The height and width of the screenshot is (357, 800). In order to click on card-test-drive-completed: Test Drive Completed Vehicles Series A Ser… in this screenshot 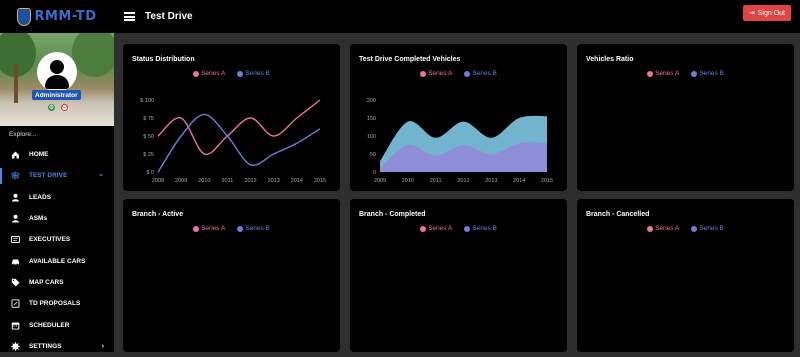, I will do `click(458, 117)`.